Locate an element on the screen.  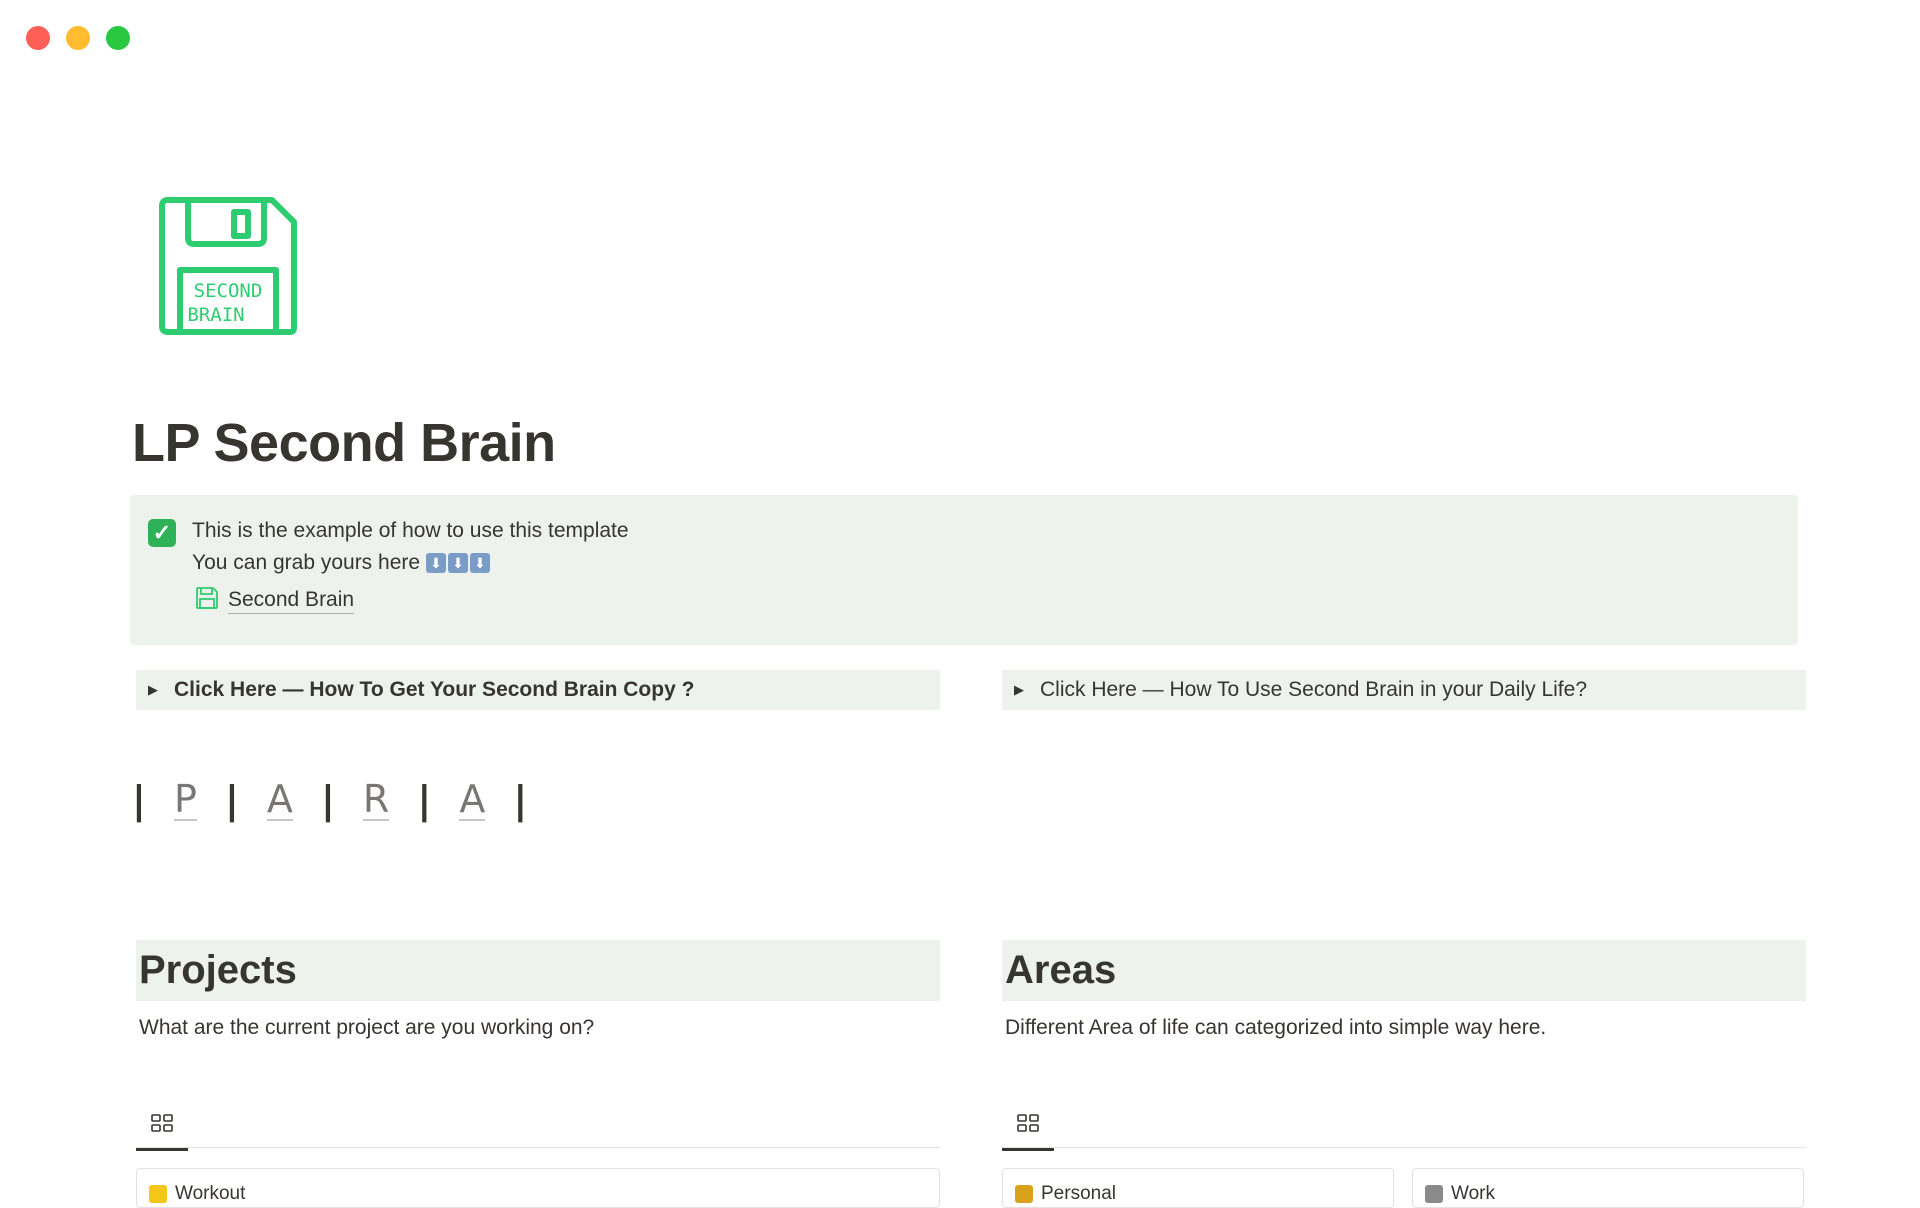
second-brain-link-label: Second Brain is located at coordinates (291, 601).